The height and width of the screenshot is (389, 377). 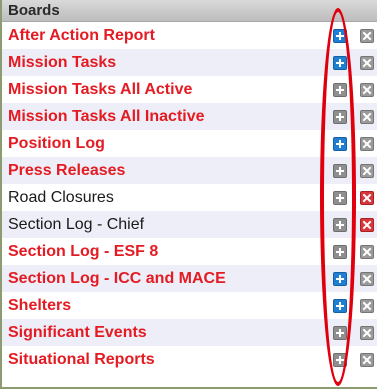 What do you see at coordinates (189, 170) in the screenshot?
I see `board-row: Press Releases` at bounding box center [189, 170].